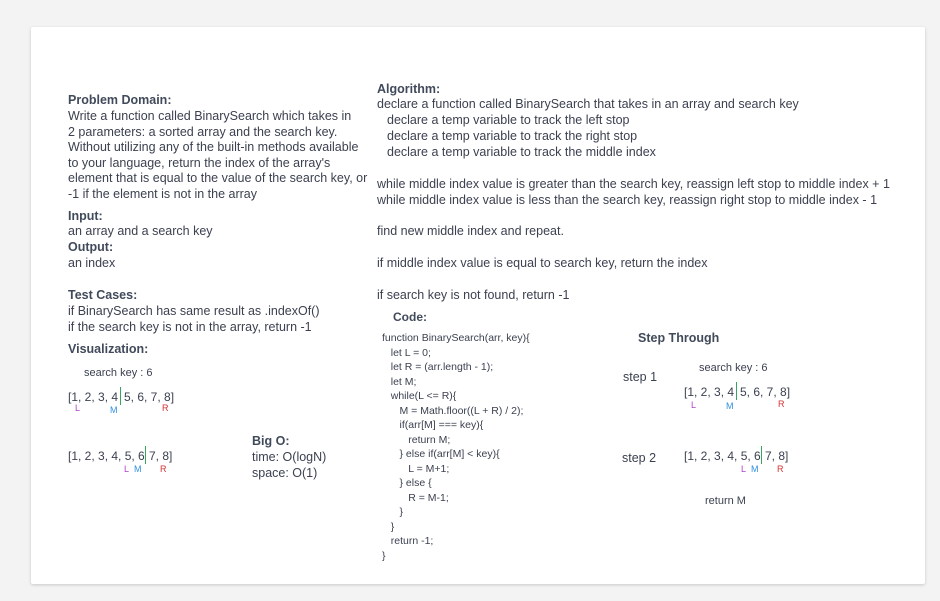 This screenshot has height=601, width=940. I want to click on viz-array-1-divider, so click(120, 396).